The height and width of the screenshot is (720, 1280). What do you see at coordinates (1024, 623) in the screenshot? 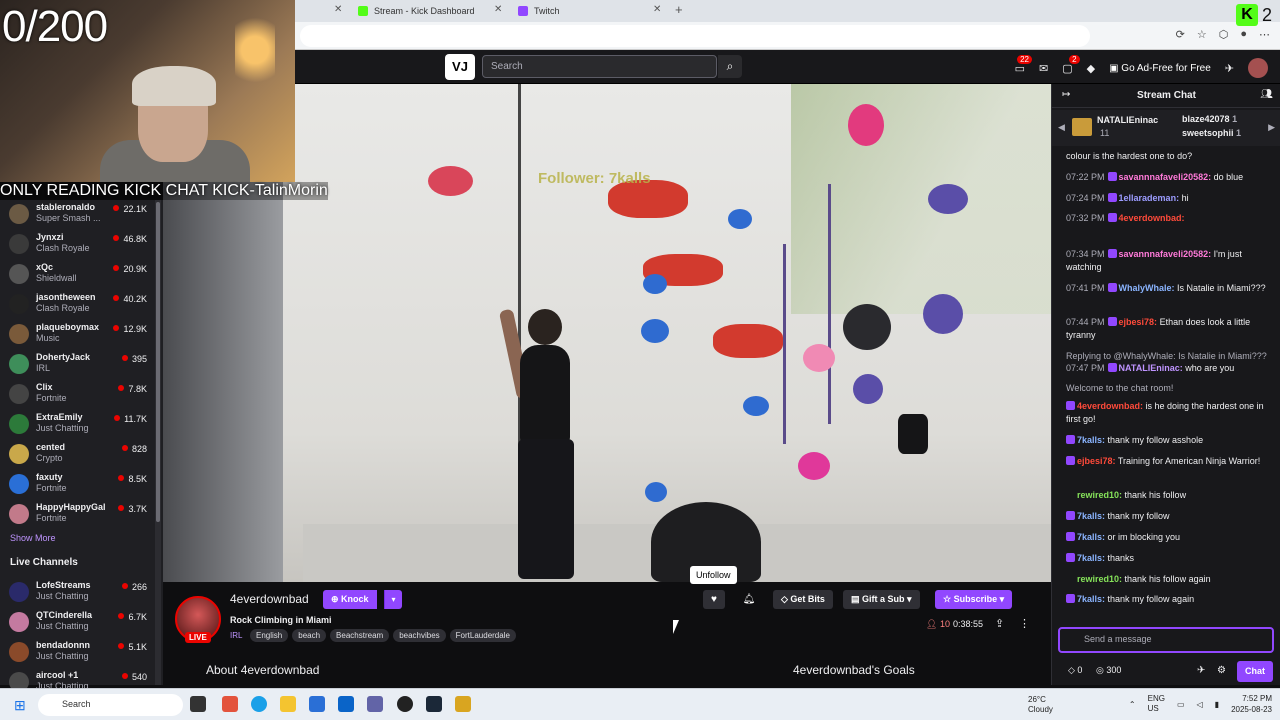
I see `more-options-icon: ⋮` at bounding box center [1024, 623].